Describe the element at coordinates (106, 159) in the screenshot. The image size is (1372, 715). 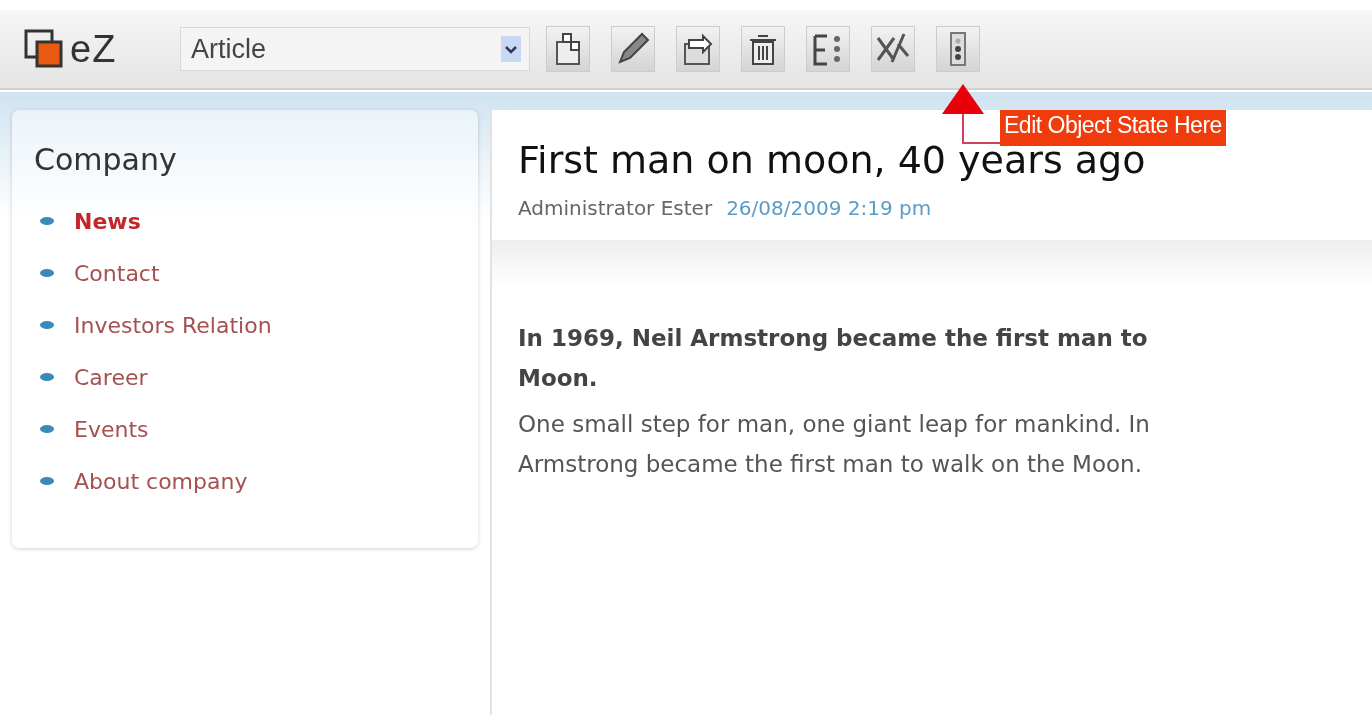
I see `sidebar-title: Company` at that location.